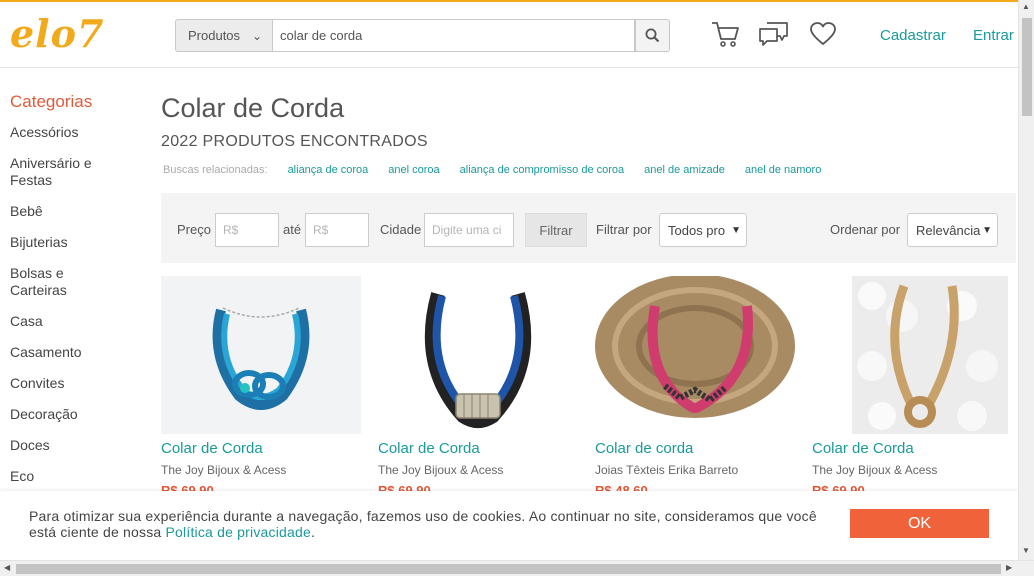 Image resolution: width=1034 pixels, height=576 pixels. I want to click on favorites-button, so click(823, 34).